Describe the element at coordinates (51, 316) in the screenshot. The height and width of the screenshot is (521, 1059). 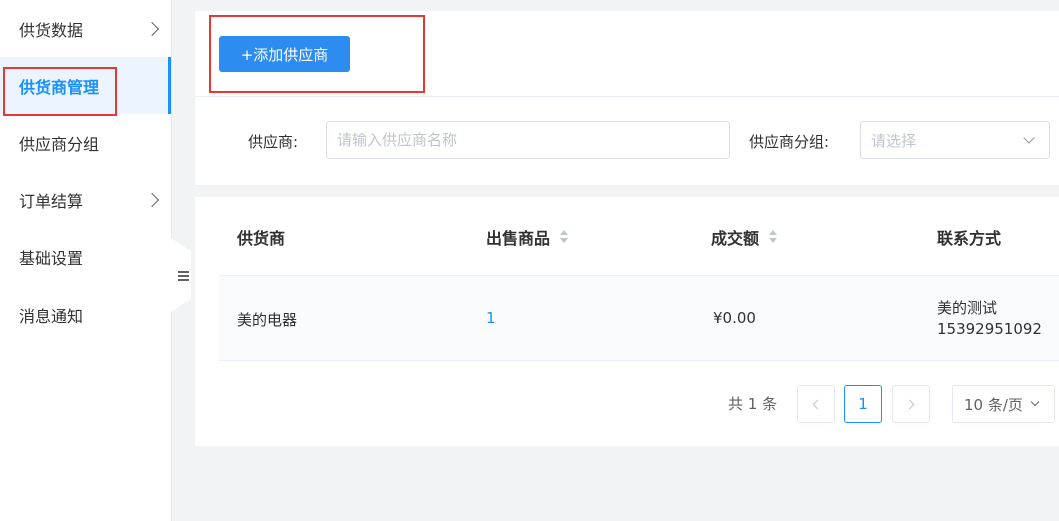
I see `sidebar-item-label: 消息通知` at that location.